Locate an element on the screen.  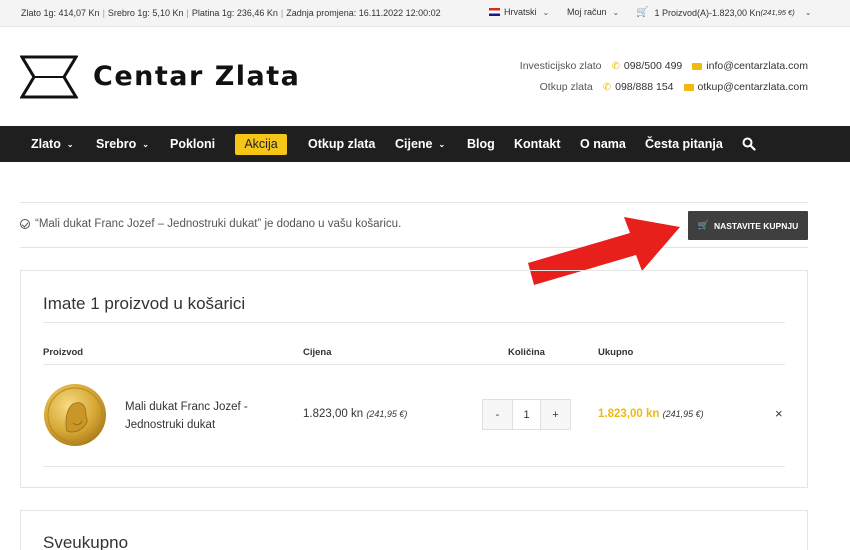
nav-label: Zlato is located at coordinates (46, 144).